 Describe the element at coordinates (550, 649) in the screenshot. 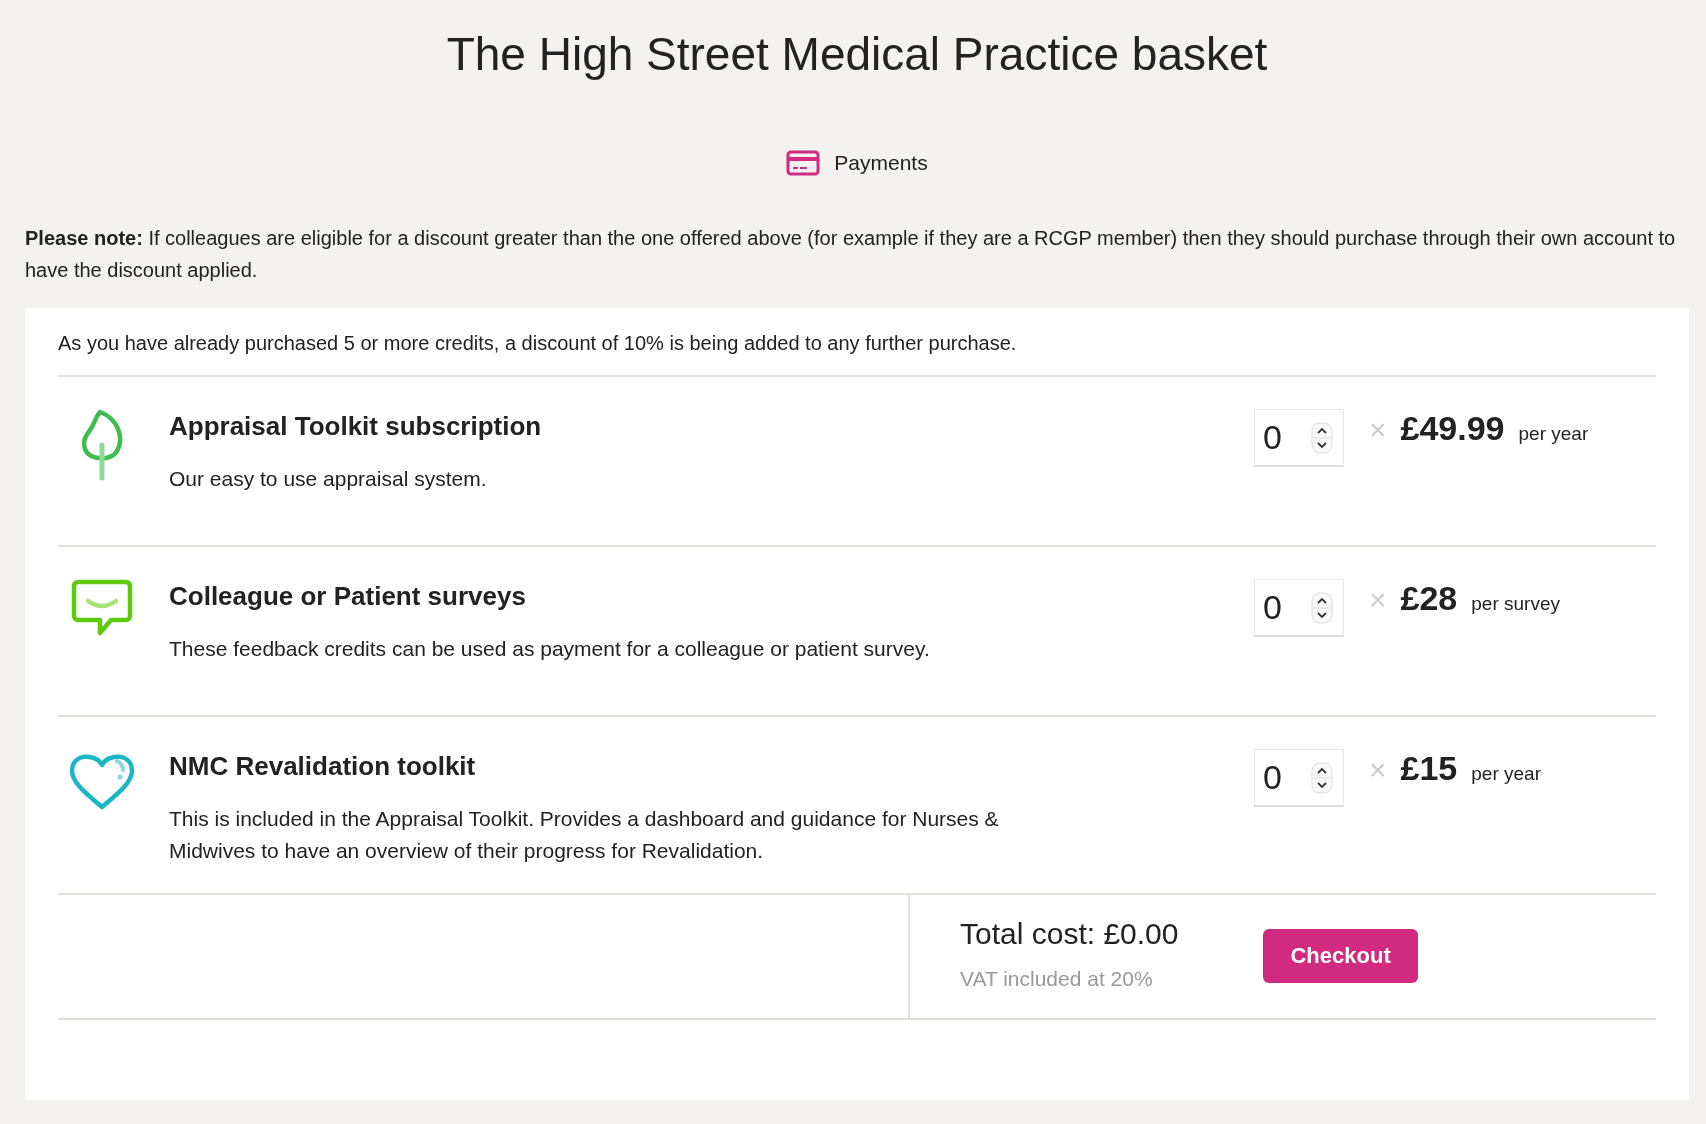

I see `product-description: These feedback credits can be used as payment for a colleague or patient survey.` at that location.